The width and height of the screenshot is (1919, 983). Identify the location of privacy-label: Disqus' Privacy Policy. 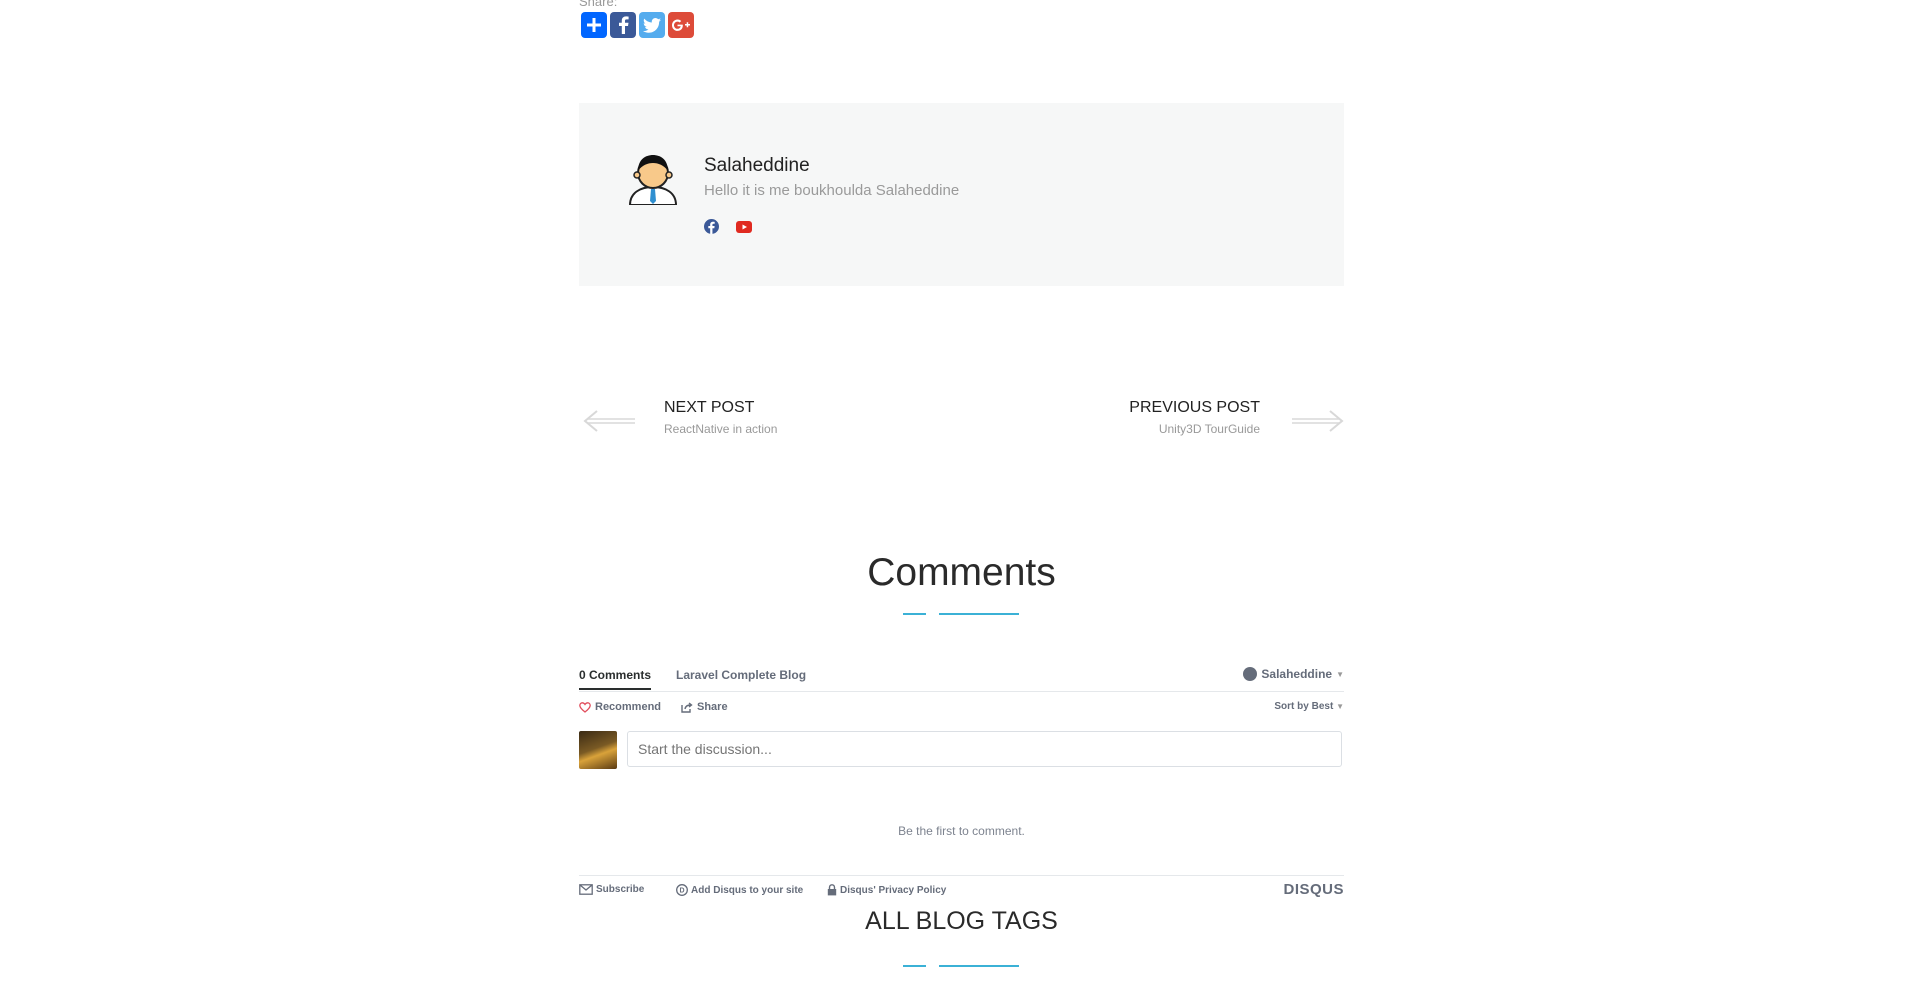
(893, 890).